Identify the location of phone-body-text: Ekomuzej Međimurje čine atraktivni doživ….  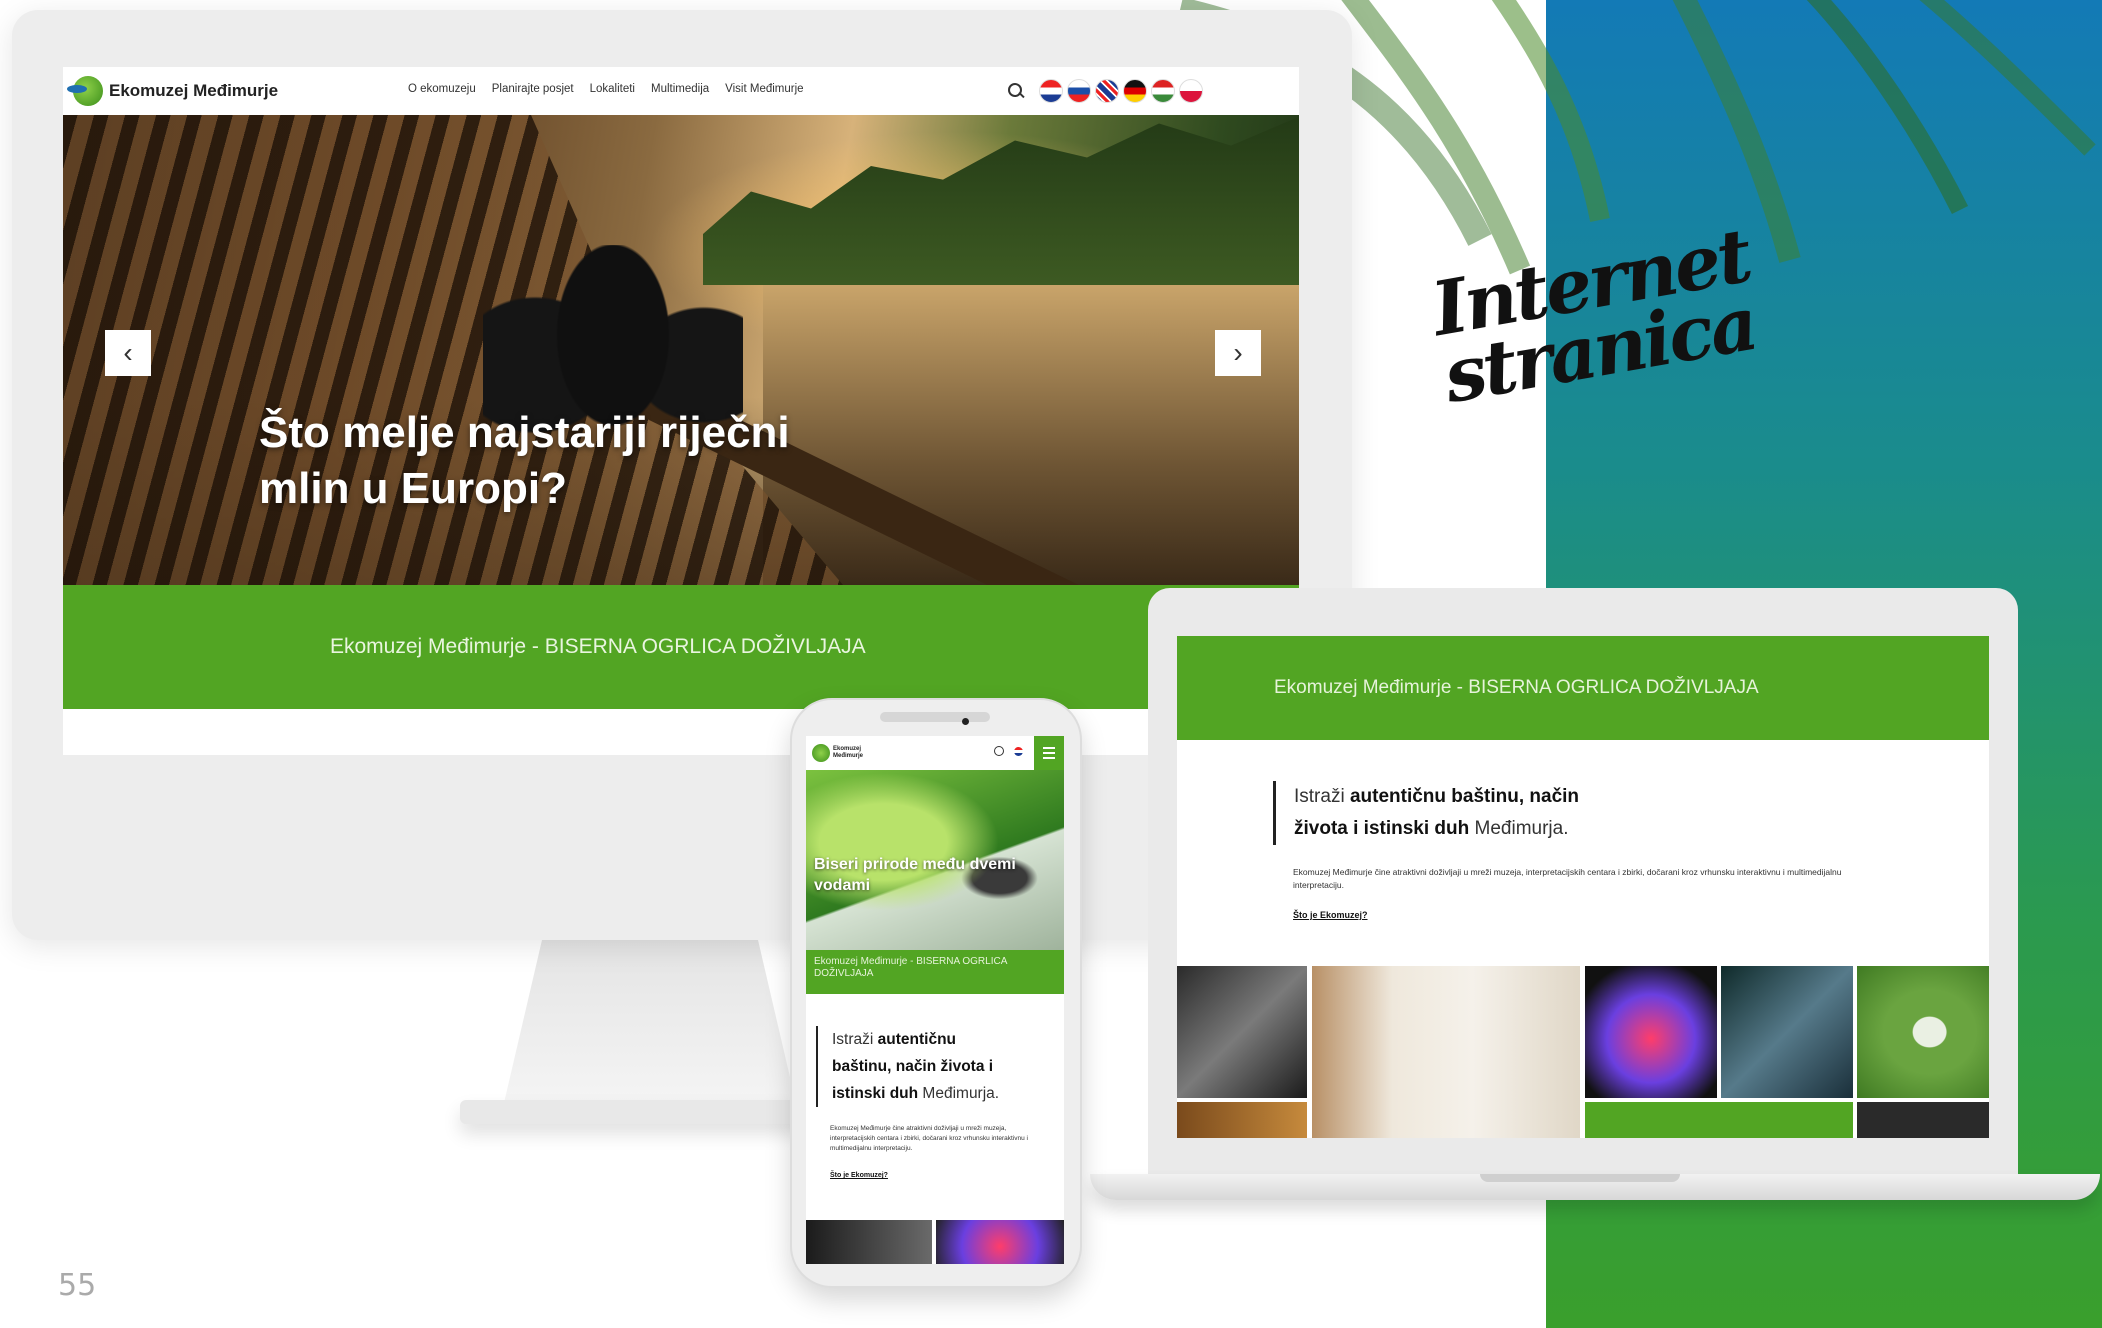
(929, 1138).